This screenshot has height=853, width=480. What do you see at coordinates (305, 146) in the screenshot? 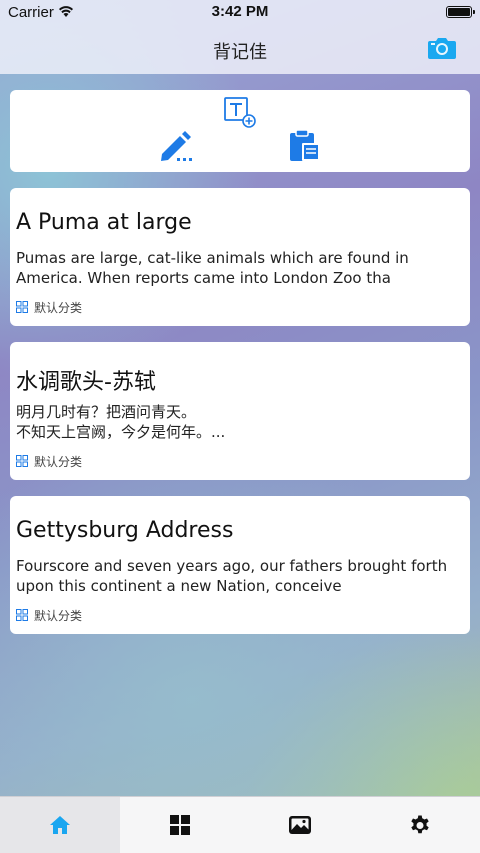
I see `clipboard-icon` at bounding box center [305, 146].